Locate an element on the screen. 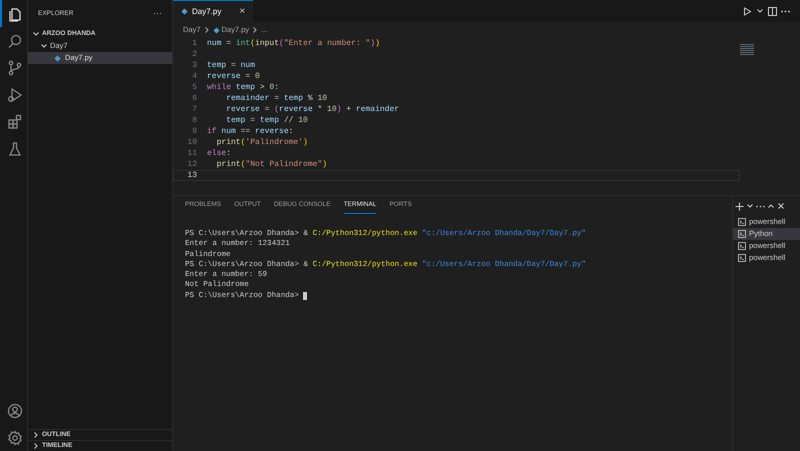  code-line: temp = temp // 10 is located at coordinates (266, 120).